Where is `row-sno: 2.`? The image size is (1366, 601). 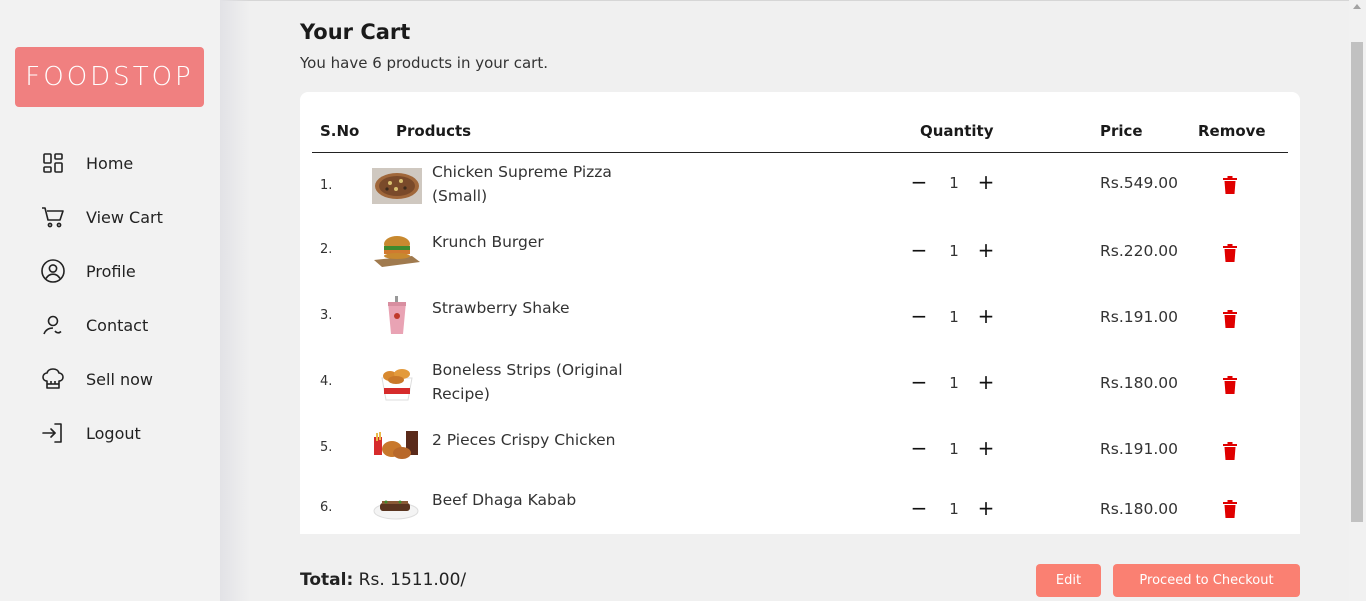
row-sno: 2. is located at coordinates (326, 249).